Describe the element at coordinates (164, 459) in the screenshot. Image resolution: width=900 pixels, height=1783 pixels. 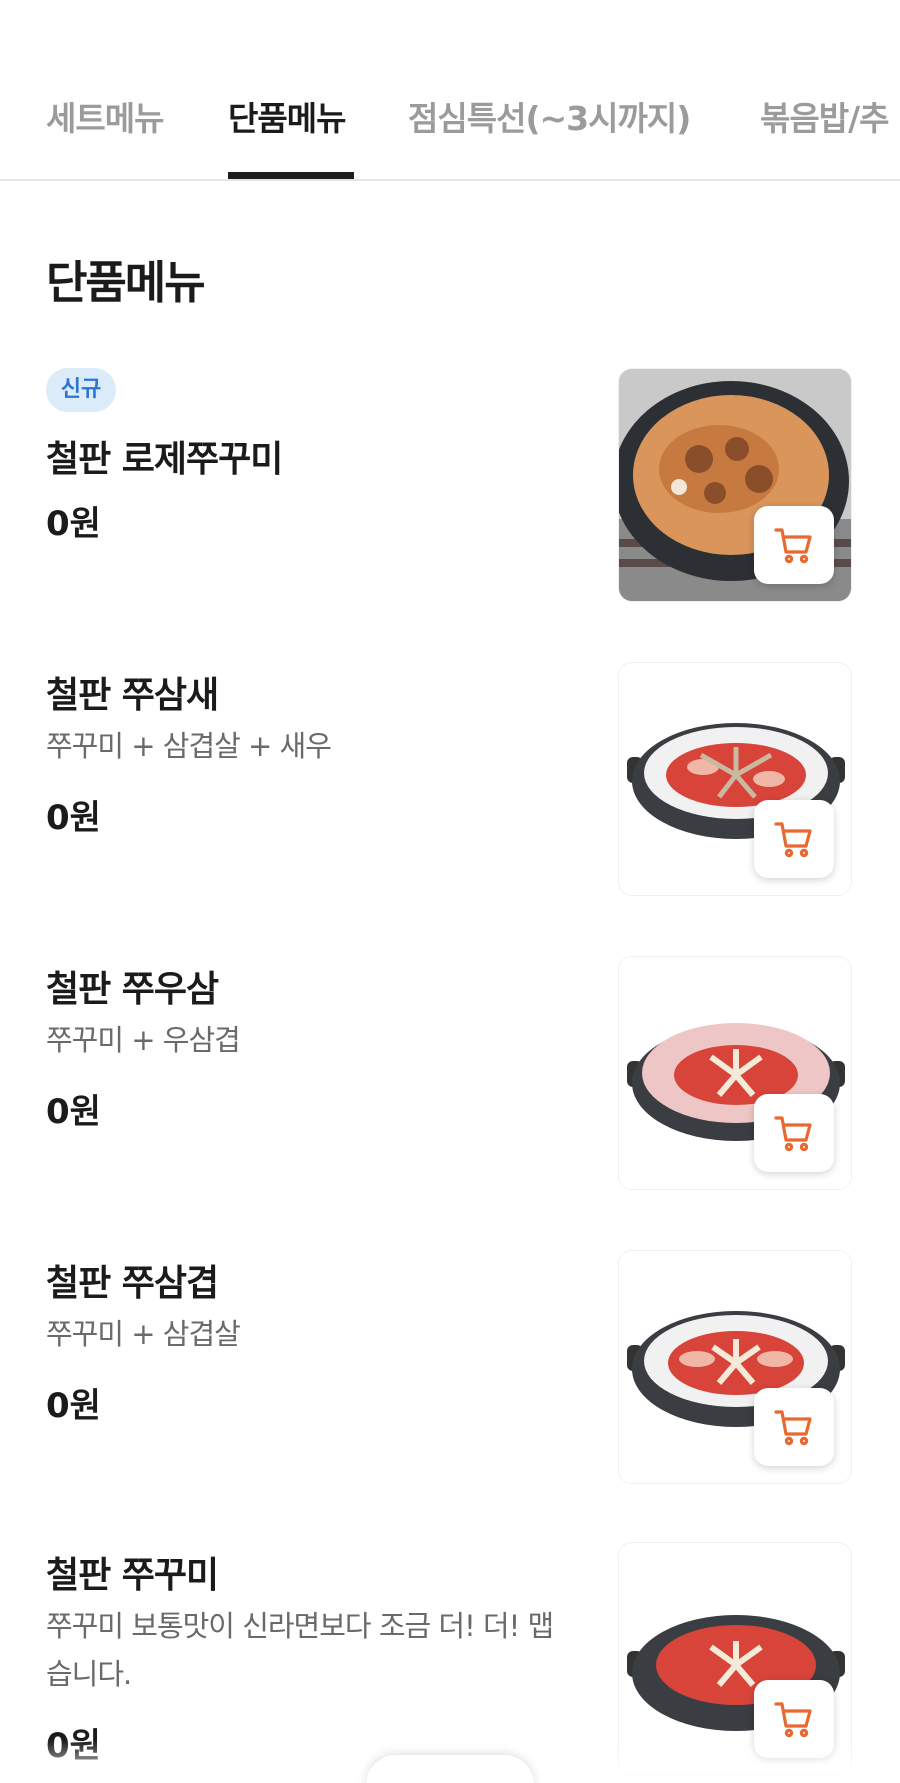
I see `item-name: 철판 로제쭈꾸미` at that location.